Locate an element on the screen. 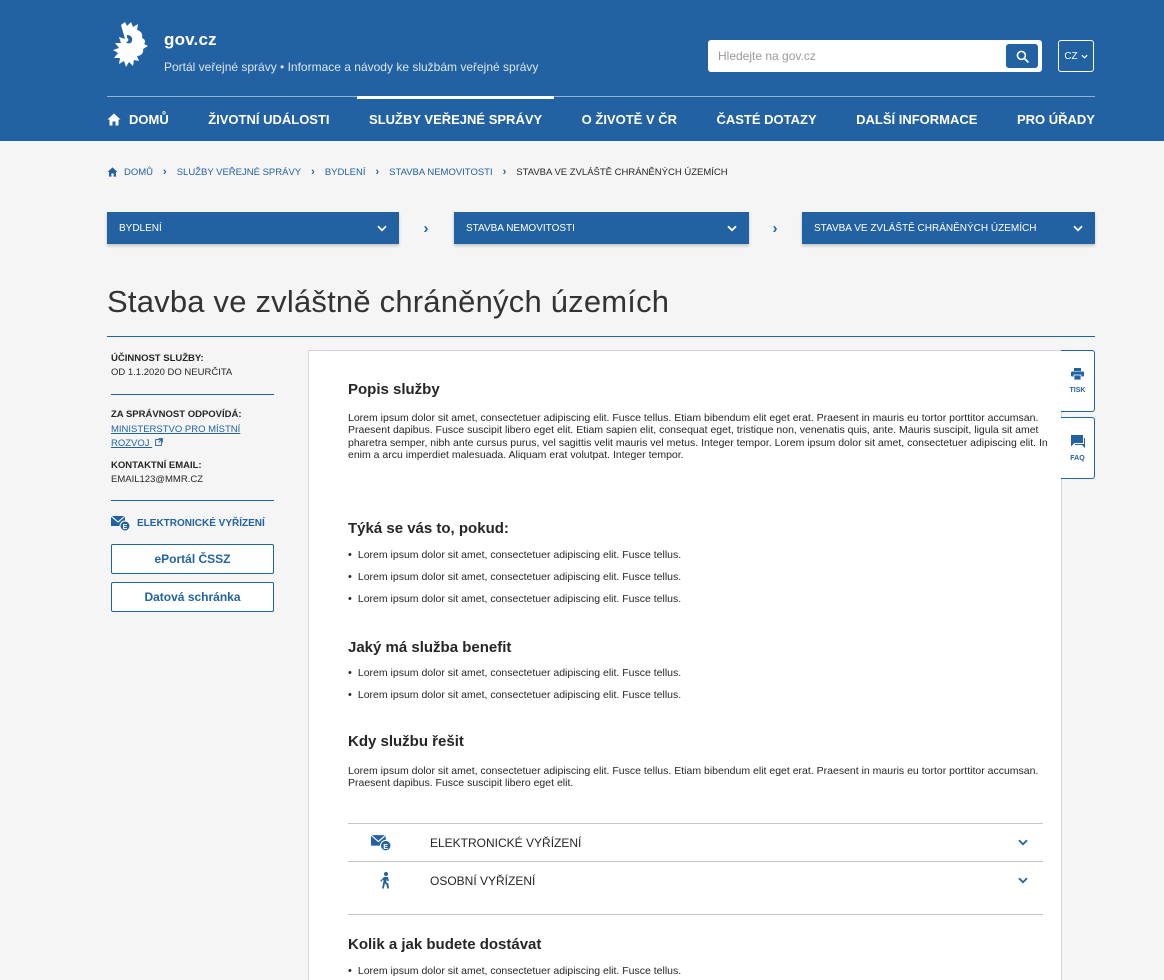 Image resolution: width=1164 pixels, height=980 pixels. site-name: gov.cz is located at coordinates (190, 40).